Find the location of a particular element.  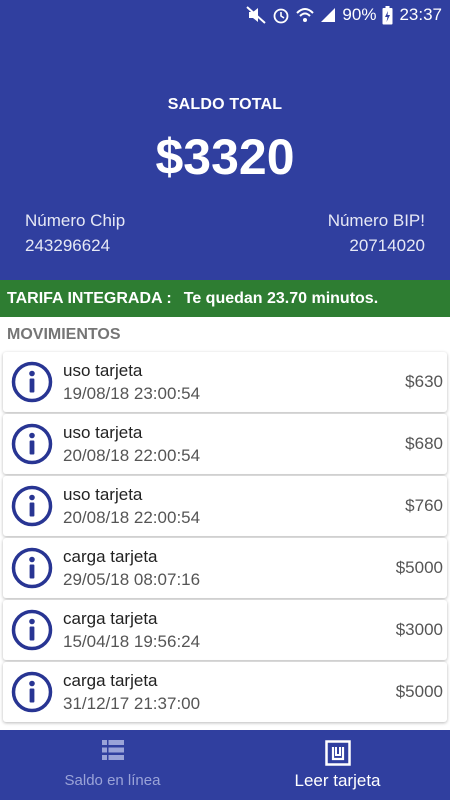

bip-value: 20714020 is located at coordinates (387, 245).